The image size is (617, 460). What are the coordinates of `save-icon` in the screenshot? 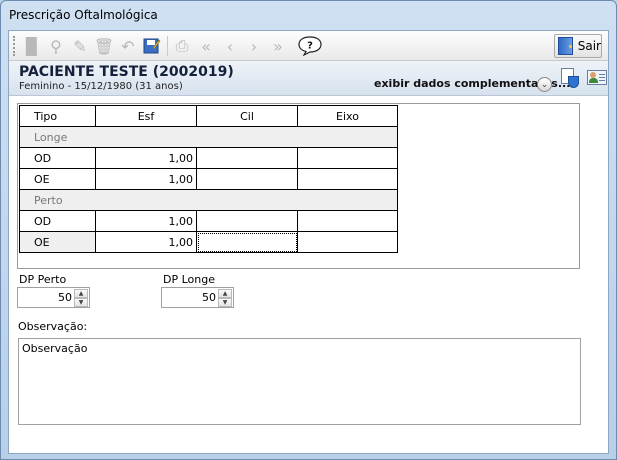 It's located at (152, 46).